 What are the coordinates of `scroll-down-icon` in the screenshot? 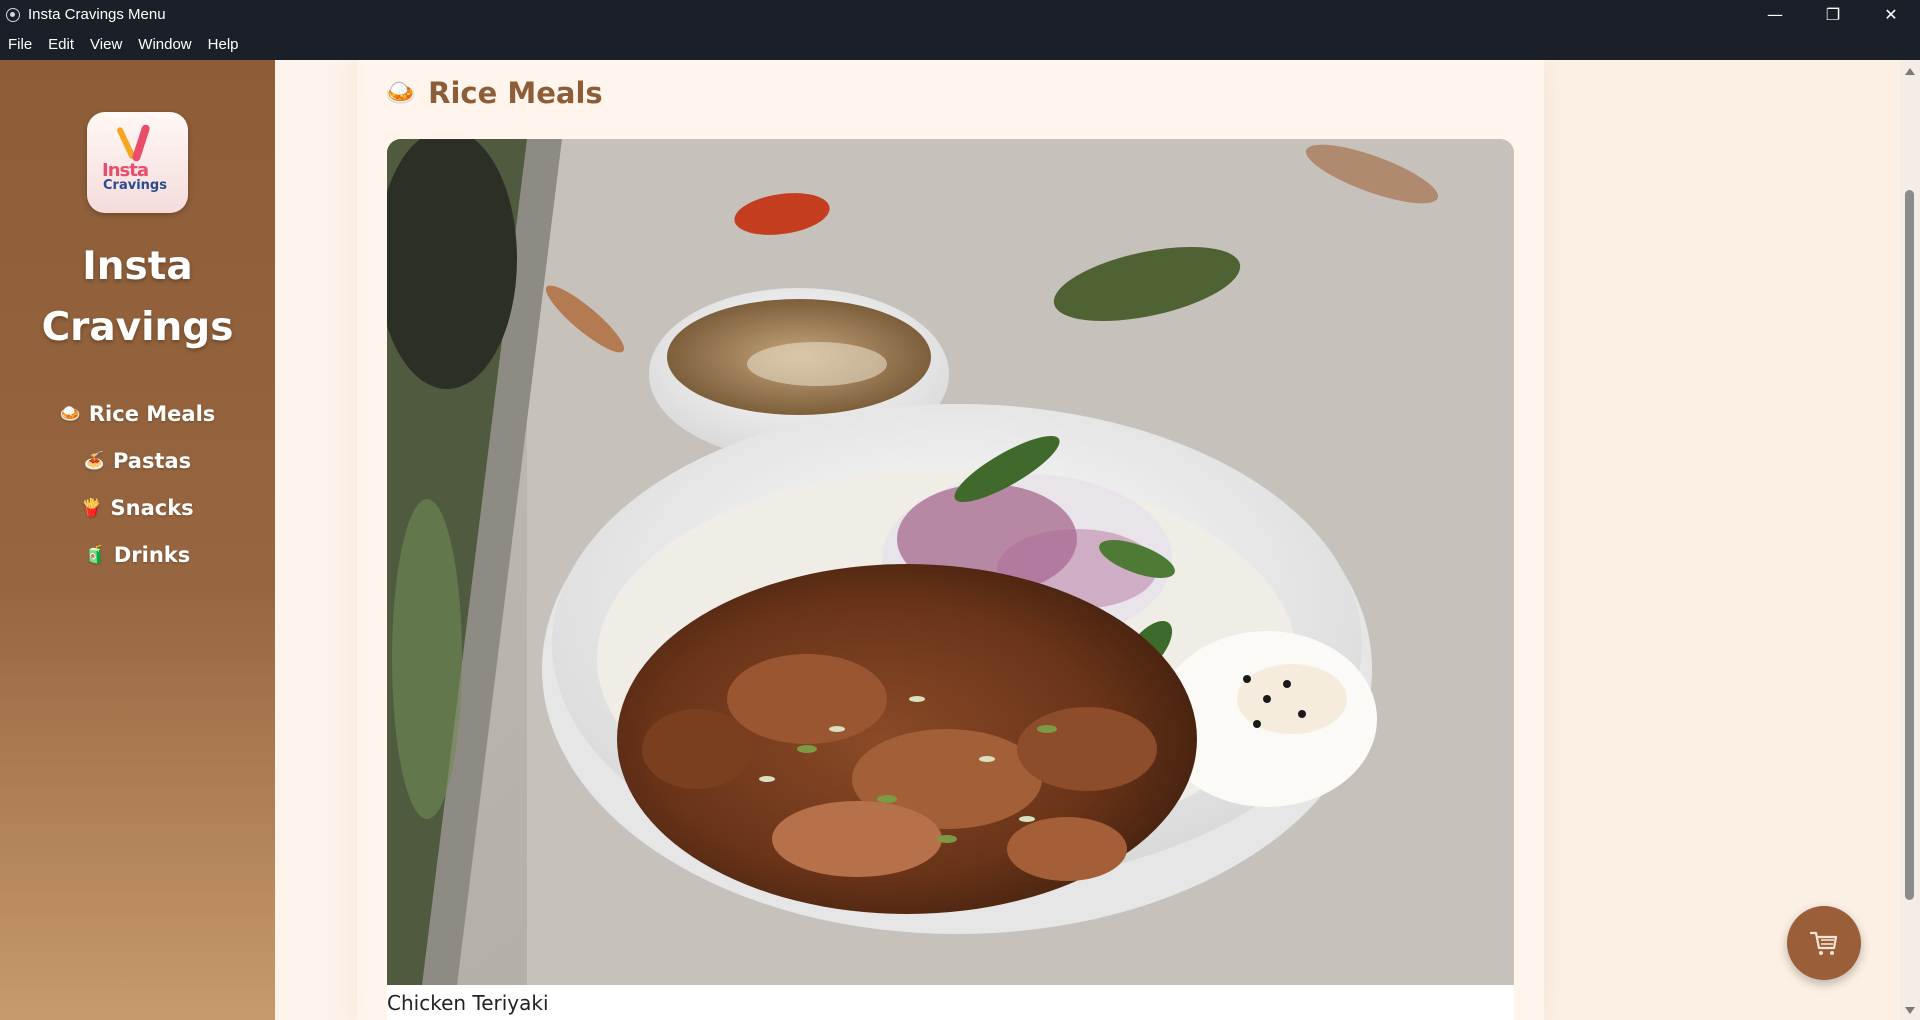 It's located at (1910, 1010).